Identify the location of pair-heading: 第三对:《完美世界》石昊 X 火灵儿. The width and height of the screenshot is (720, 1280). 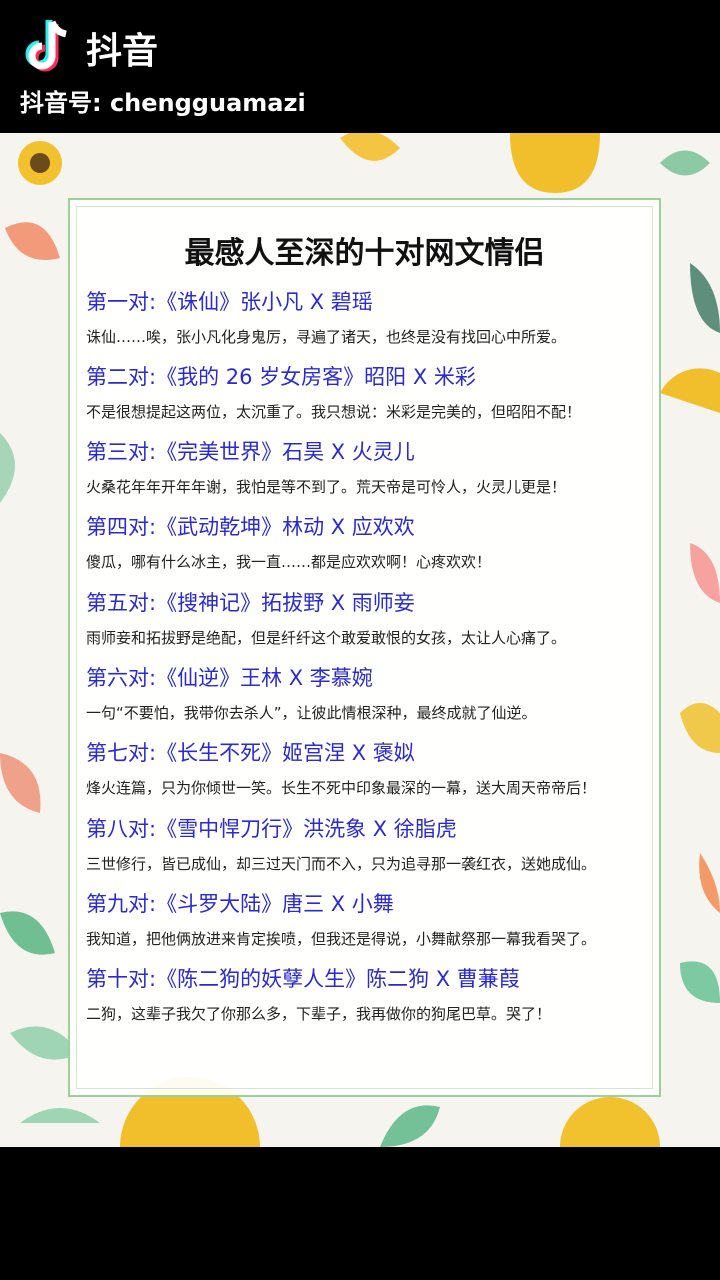
(250, 452).